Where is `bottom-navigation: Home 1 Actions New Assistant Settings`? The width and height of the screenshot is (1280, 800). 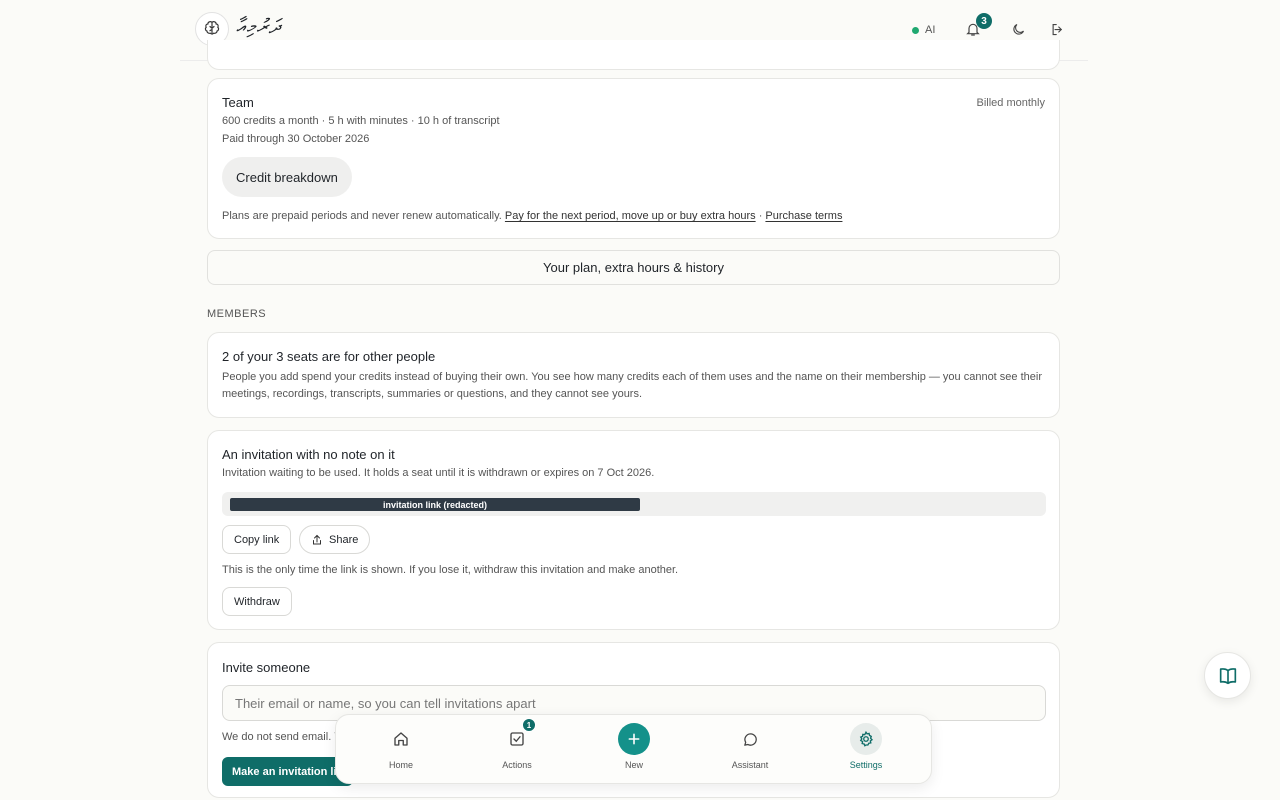 bottom-navigation: Home 1 Actions New Assistant Settings is located at coordinates (633, 749).